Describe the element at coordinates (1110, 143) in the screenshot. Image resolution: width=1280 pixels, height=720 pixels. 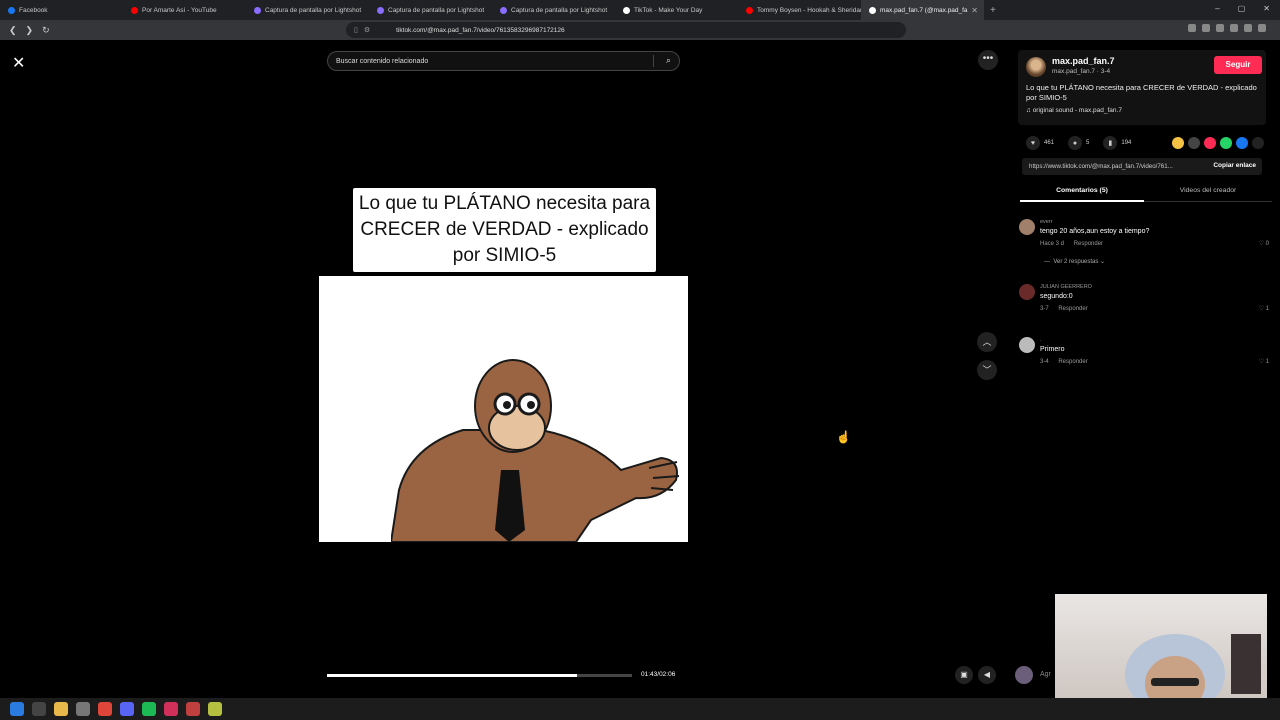
I see `bookmark-icon: ▮` at that location.